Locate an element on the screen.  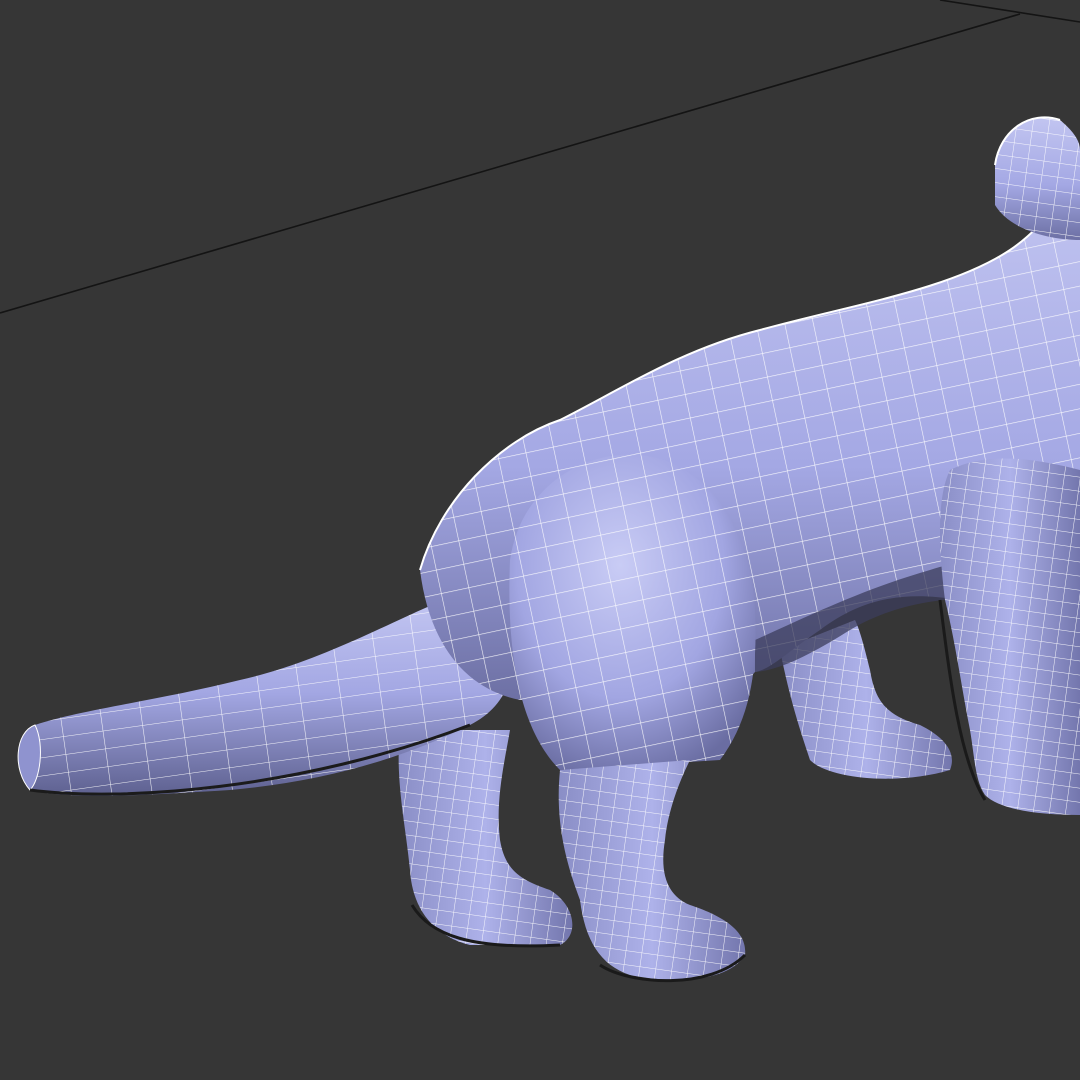
back-leg-near is located at coordinates (652, 871).